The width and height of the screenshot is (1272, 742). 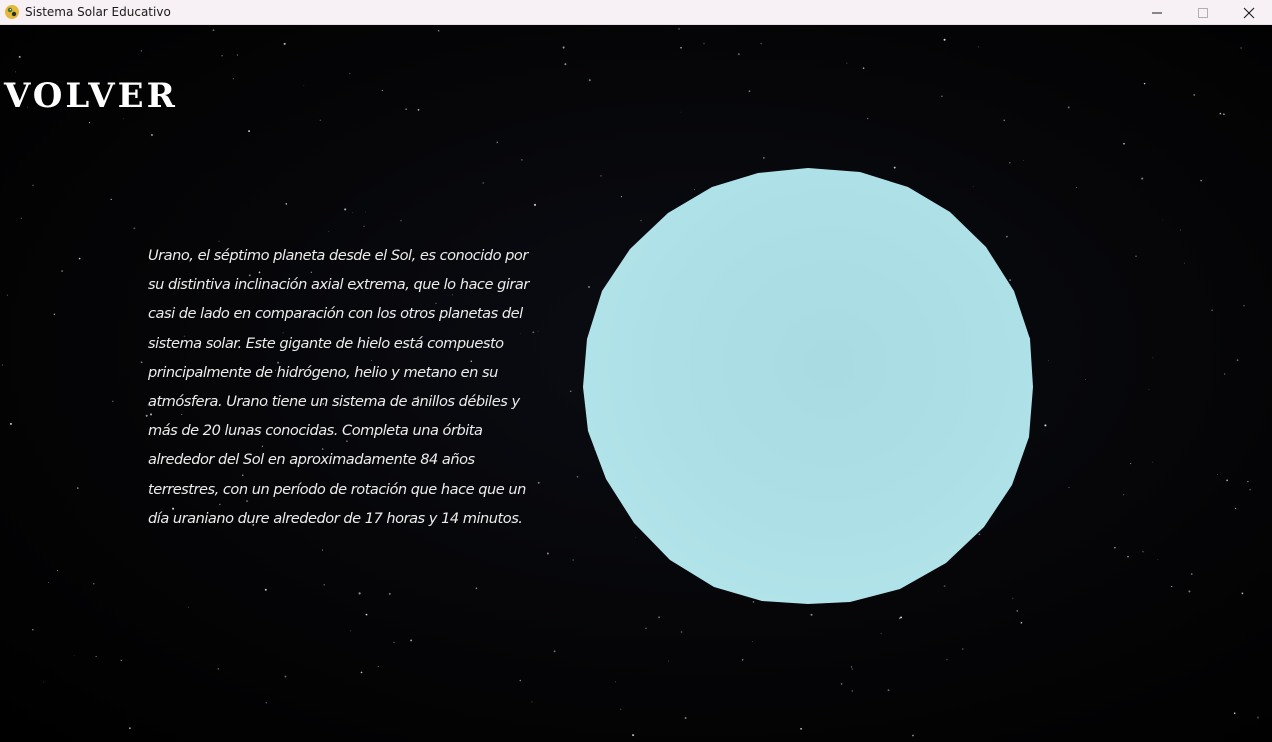 I want to click on close-button, so click(x=1249, y=12).